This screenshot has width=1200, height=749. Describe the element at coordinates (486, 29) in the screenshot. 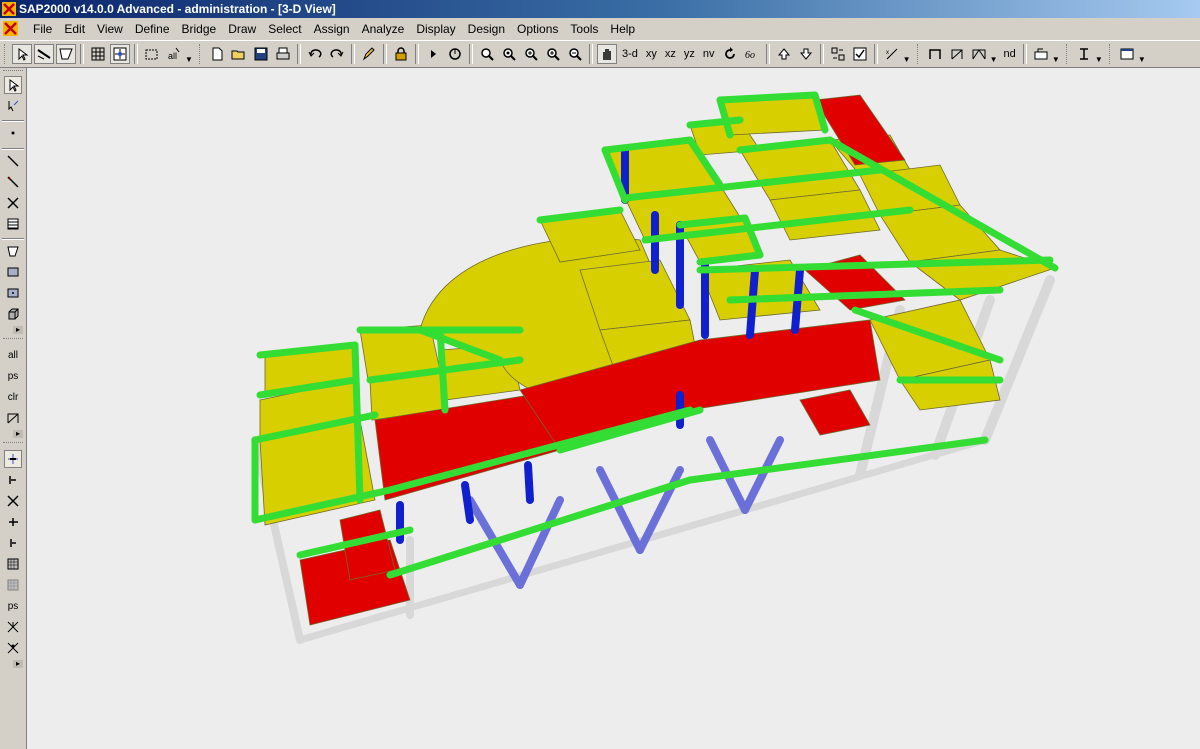

I see `menu-design: Design` at that location.